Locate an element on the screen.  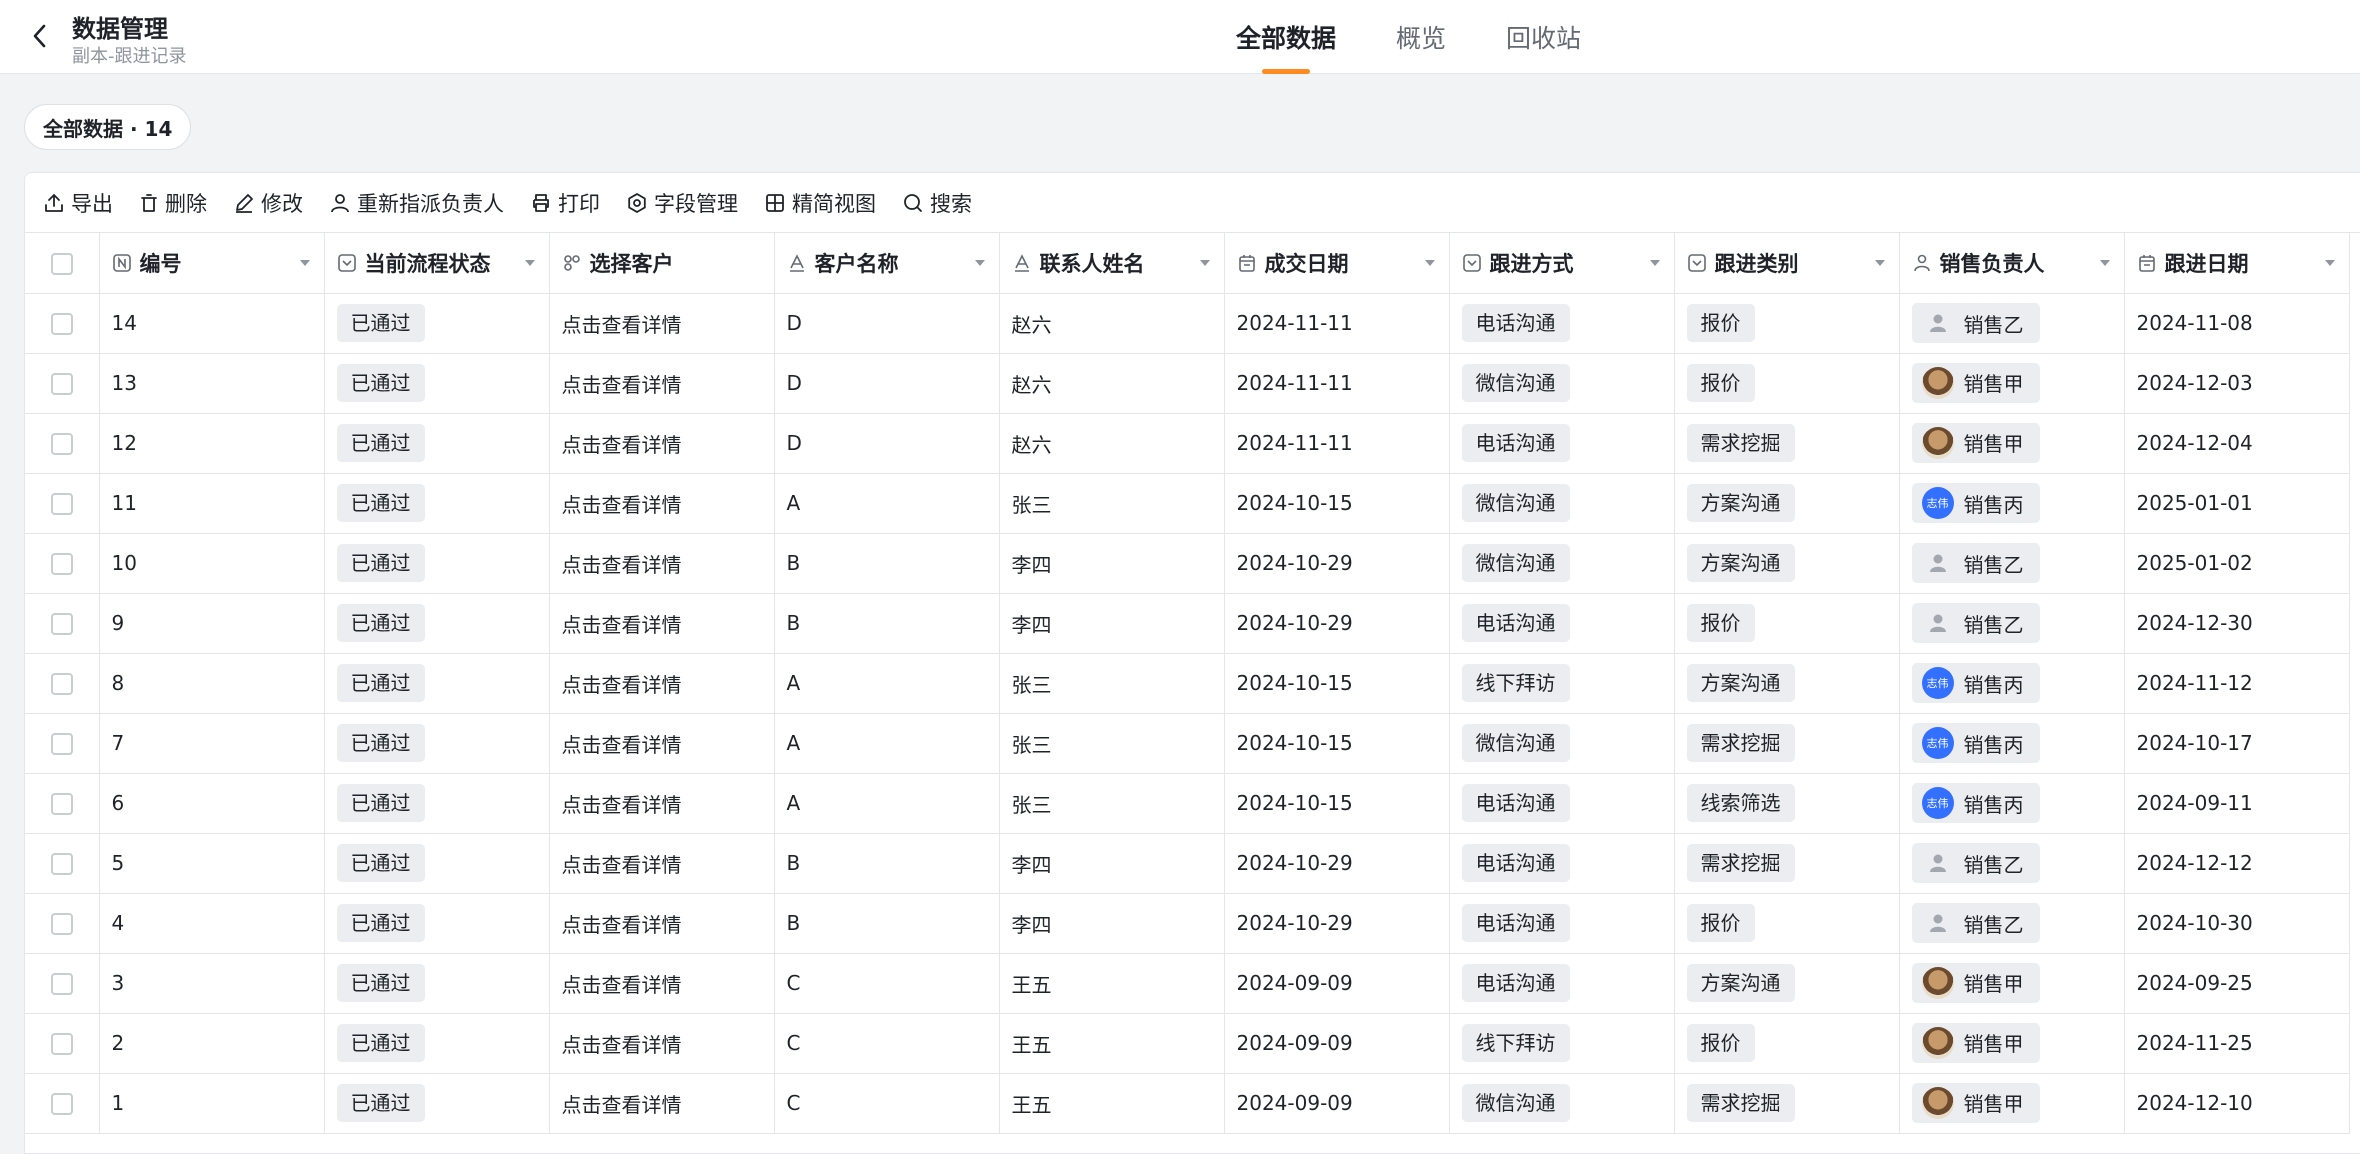
cell-id: 12 is located at coordinates (212, 443).